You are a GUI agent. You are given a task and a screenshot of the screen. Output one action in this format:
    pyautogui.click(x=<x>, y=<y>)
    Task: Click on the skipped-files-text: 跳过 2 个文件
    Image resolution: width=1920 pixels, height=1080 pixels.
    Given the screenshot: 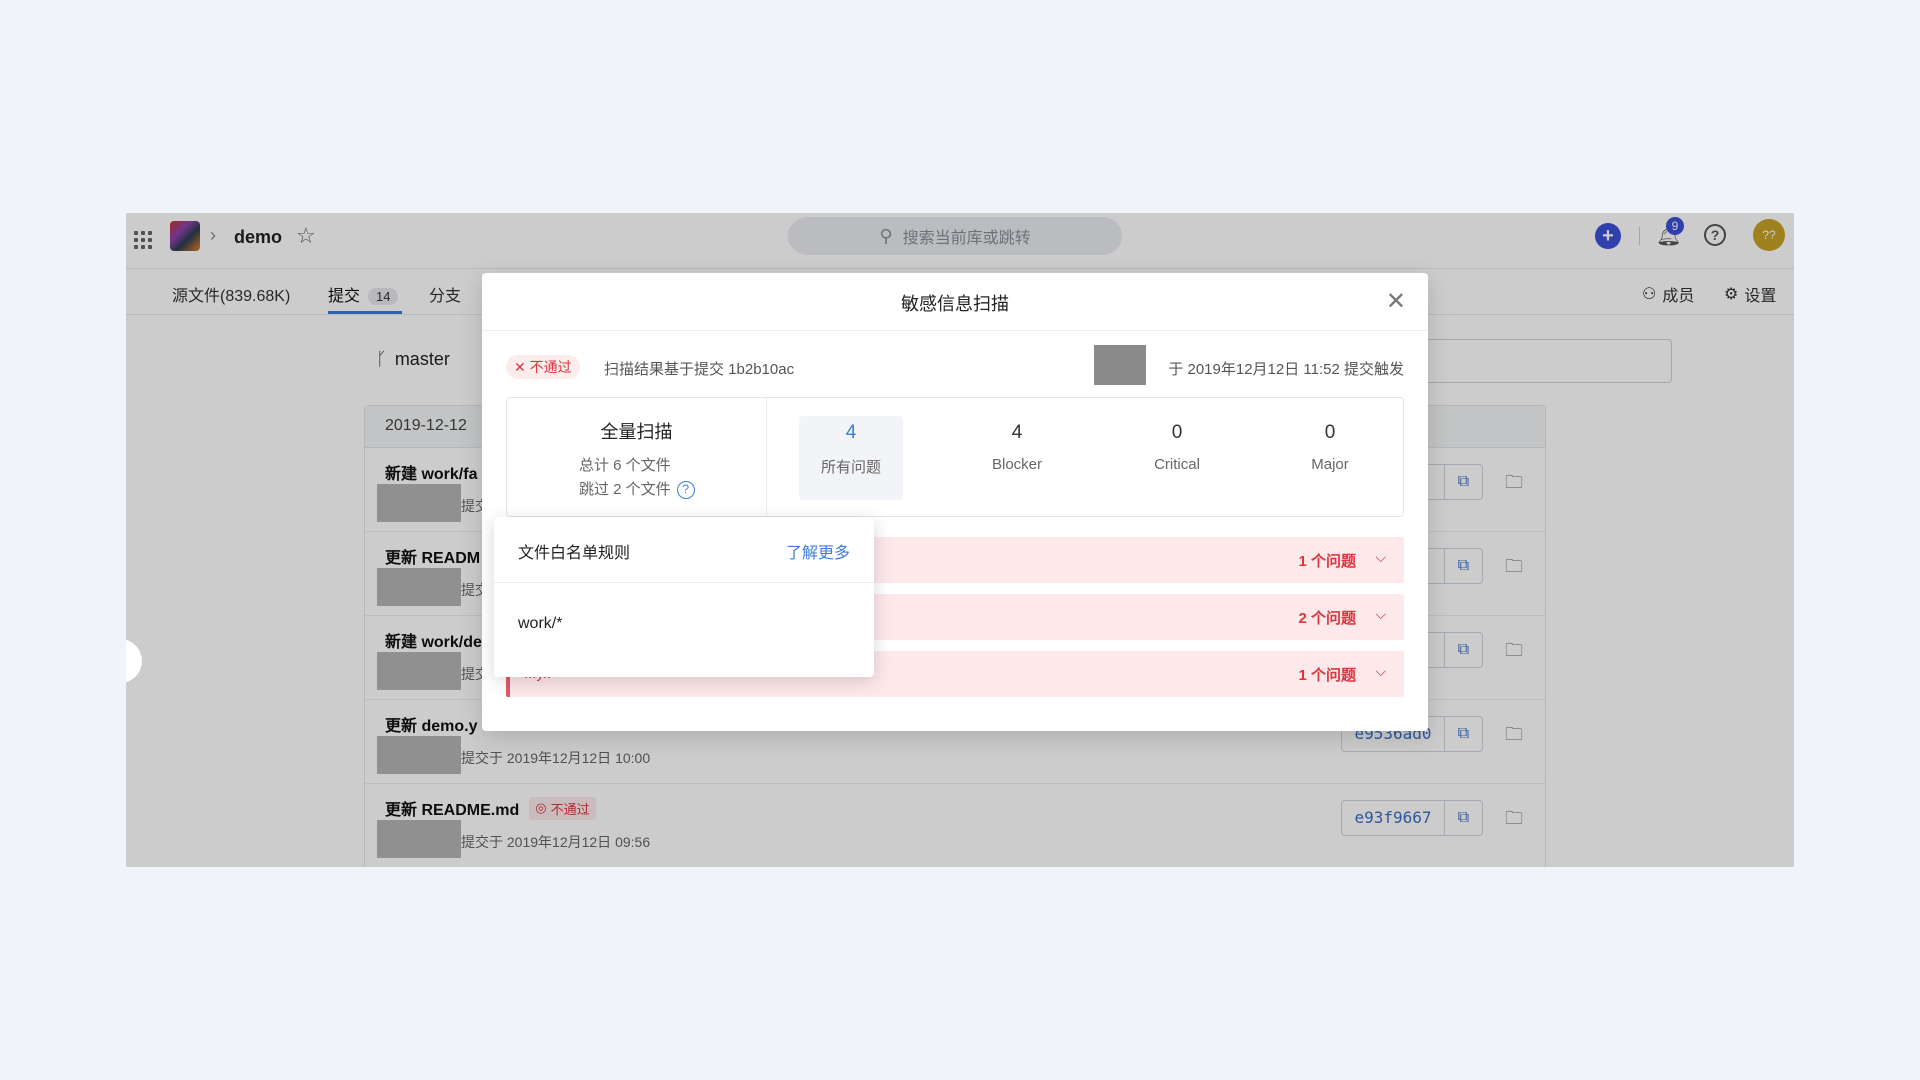 What is the action you would take?
    pyautogui.click(x=625, y=489)
    